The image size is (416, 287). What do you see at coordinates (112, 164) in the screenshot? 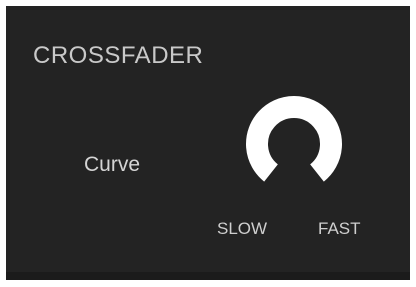
I see `curve-label: Curve` at bounding box center [112, 164].